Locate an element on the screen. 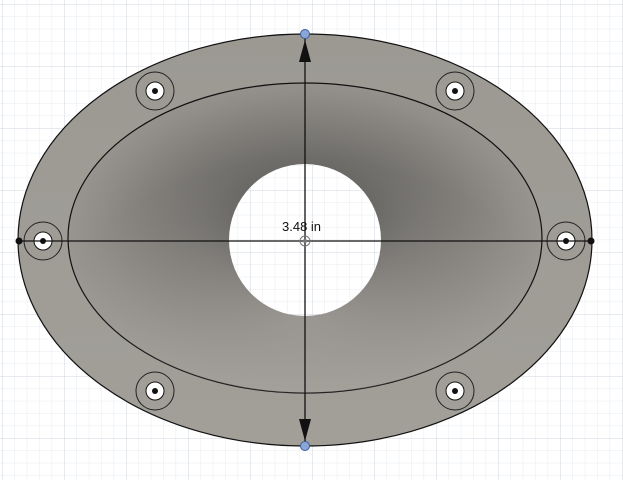 The width and height of the screenshot is (623, 480). right-endpoint-icon is located at coordinates (591, 241).